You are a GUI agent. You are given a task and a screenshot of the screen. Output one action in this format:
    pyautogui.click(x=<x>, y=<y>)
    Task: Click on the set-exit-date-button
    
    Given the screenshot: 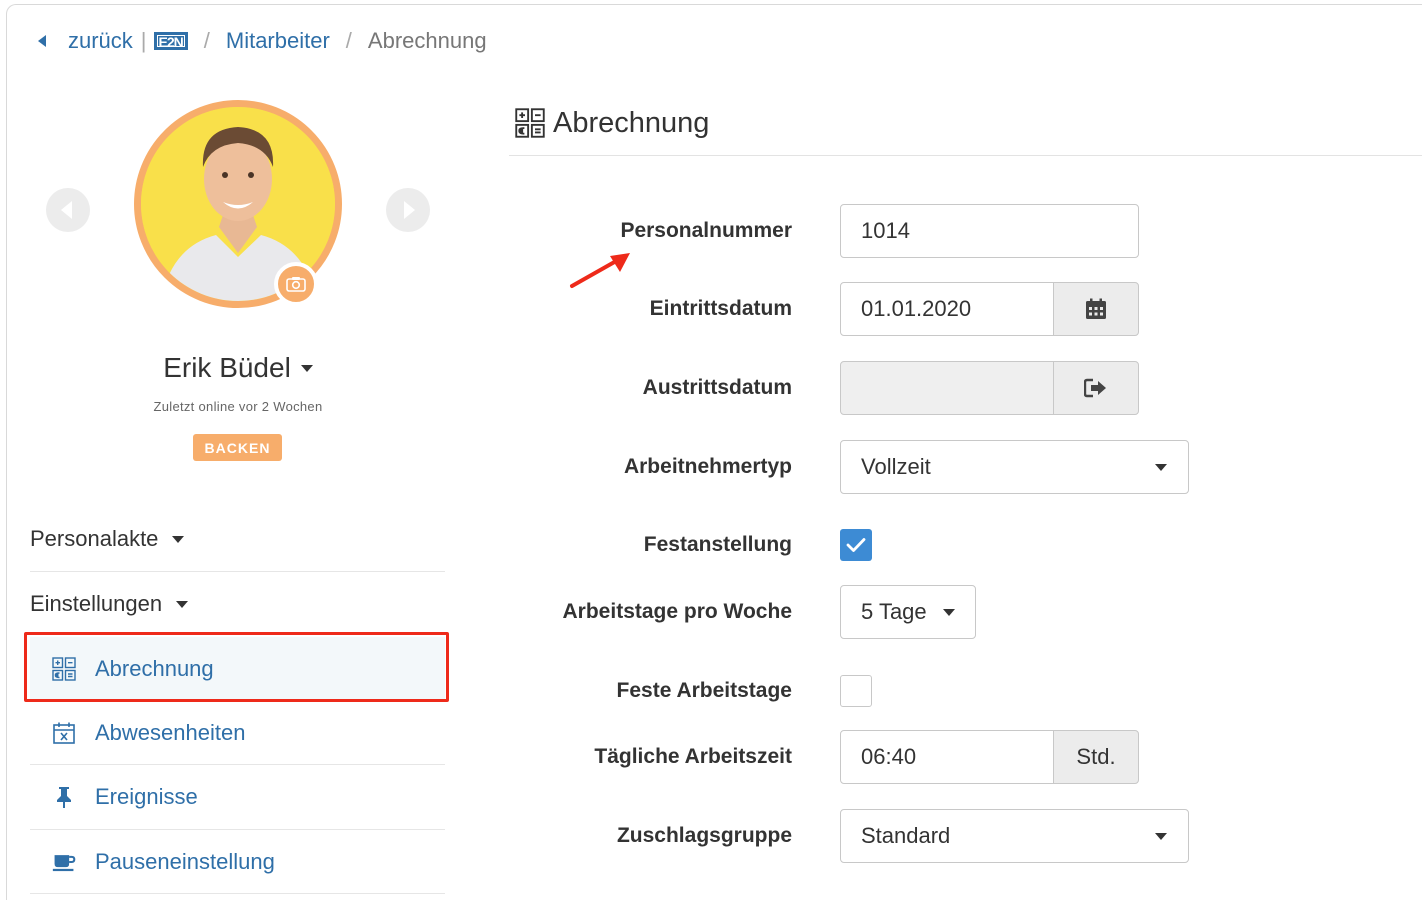 What is the action you would take?
    pyautogui.click(x=1096, y=388)
    